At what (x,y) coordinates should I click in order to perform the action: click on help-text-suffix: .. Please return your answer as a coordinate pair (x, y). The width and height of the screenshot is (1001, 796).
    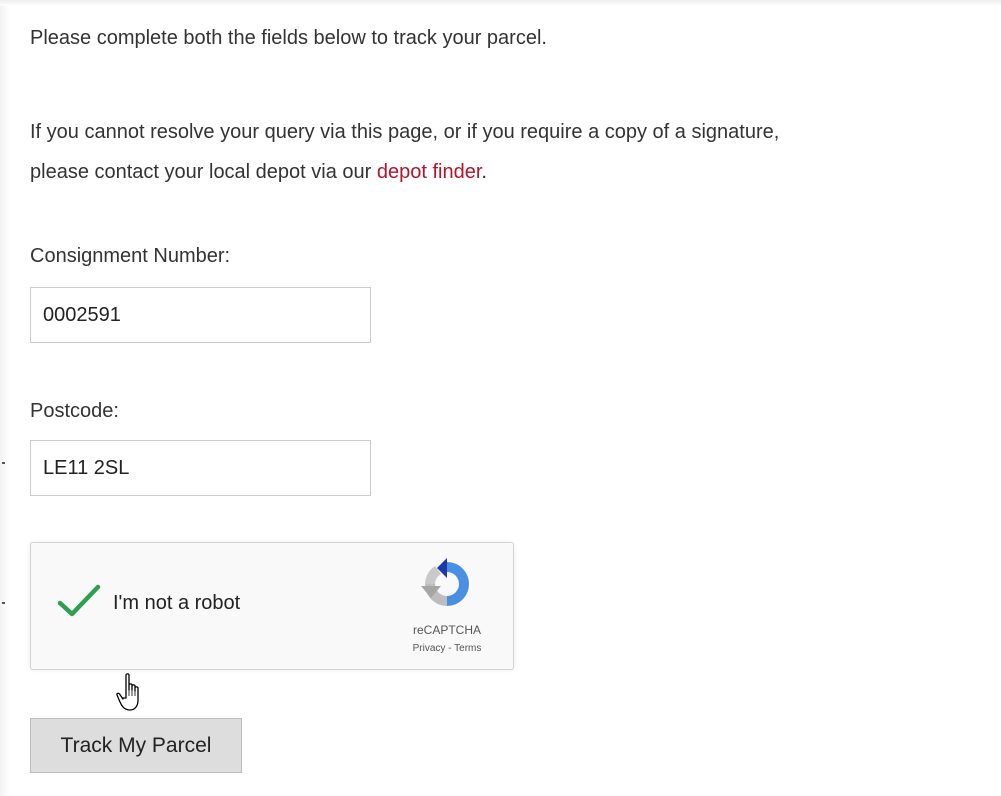
    Looking at the image, I should click on (484, 172).